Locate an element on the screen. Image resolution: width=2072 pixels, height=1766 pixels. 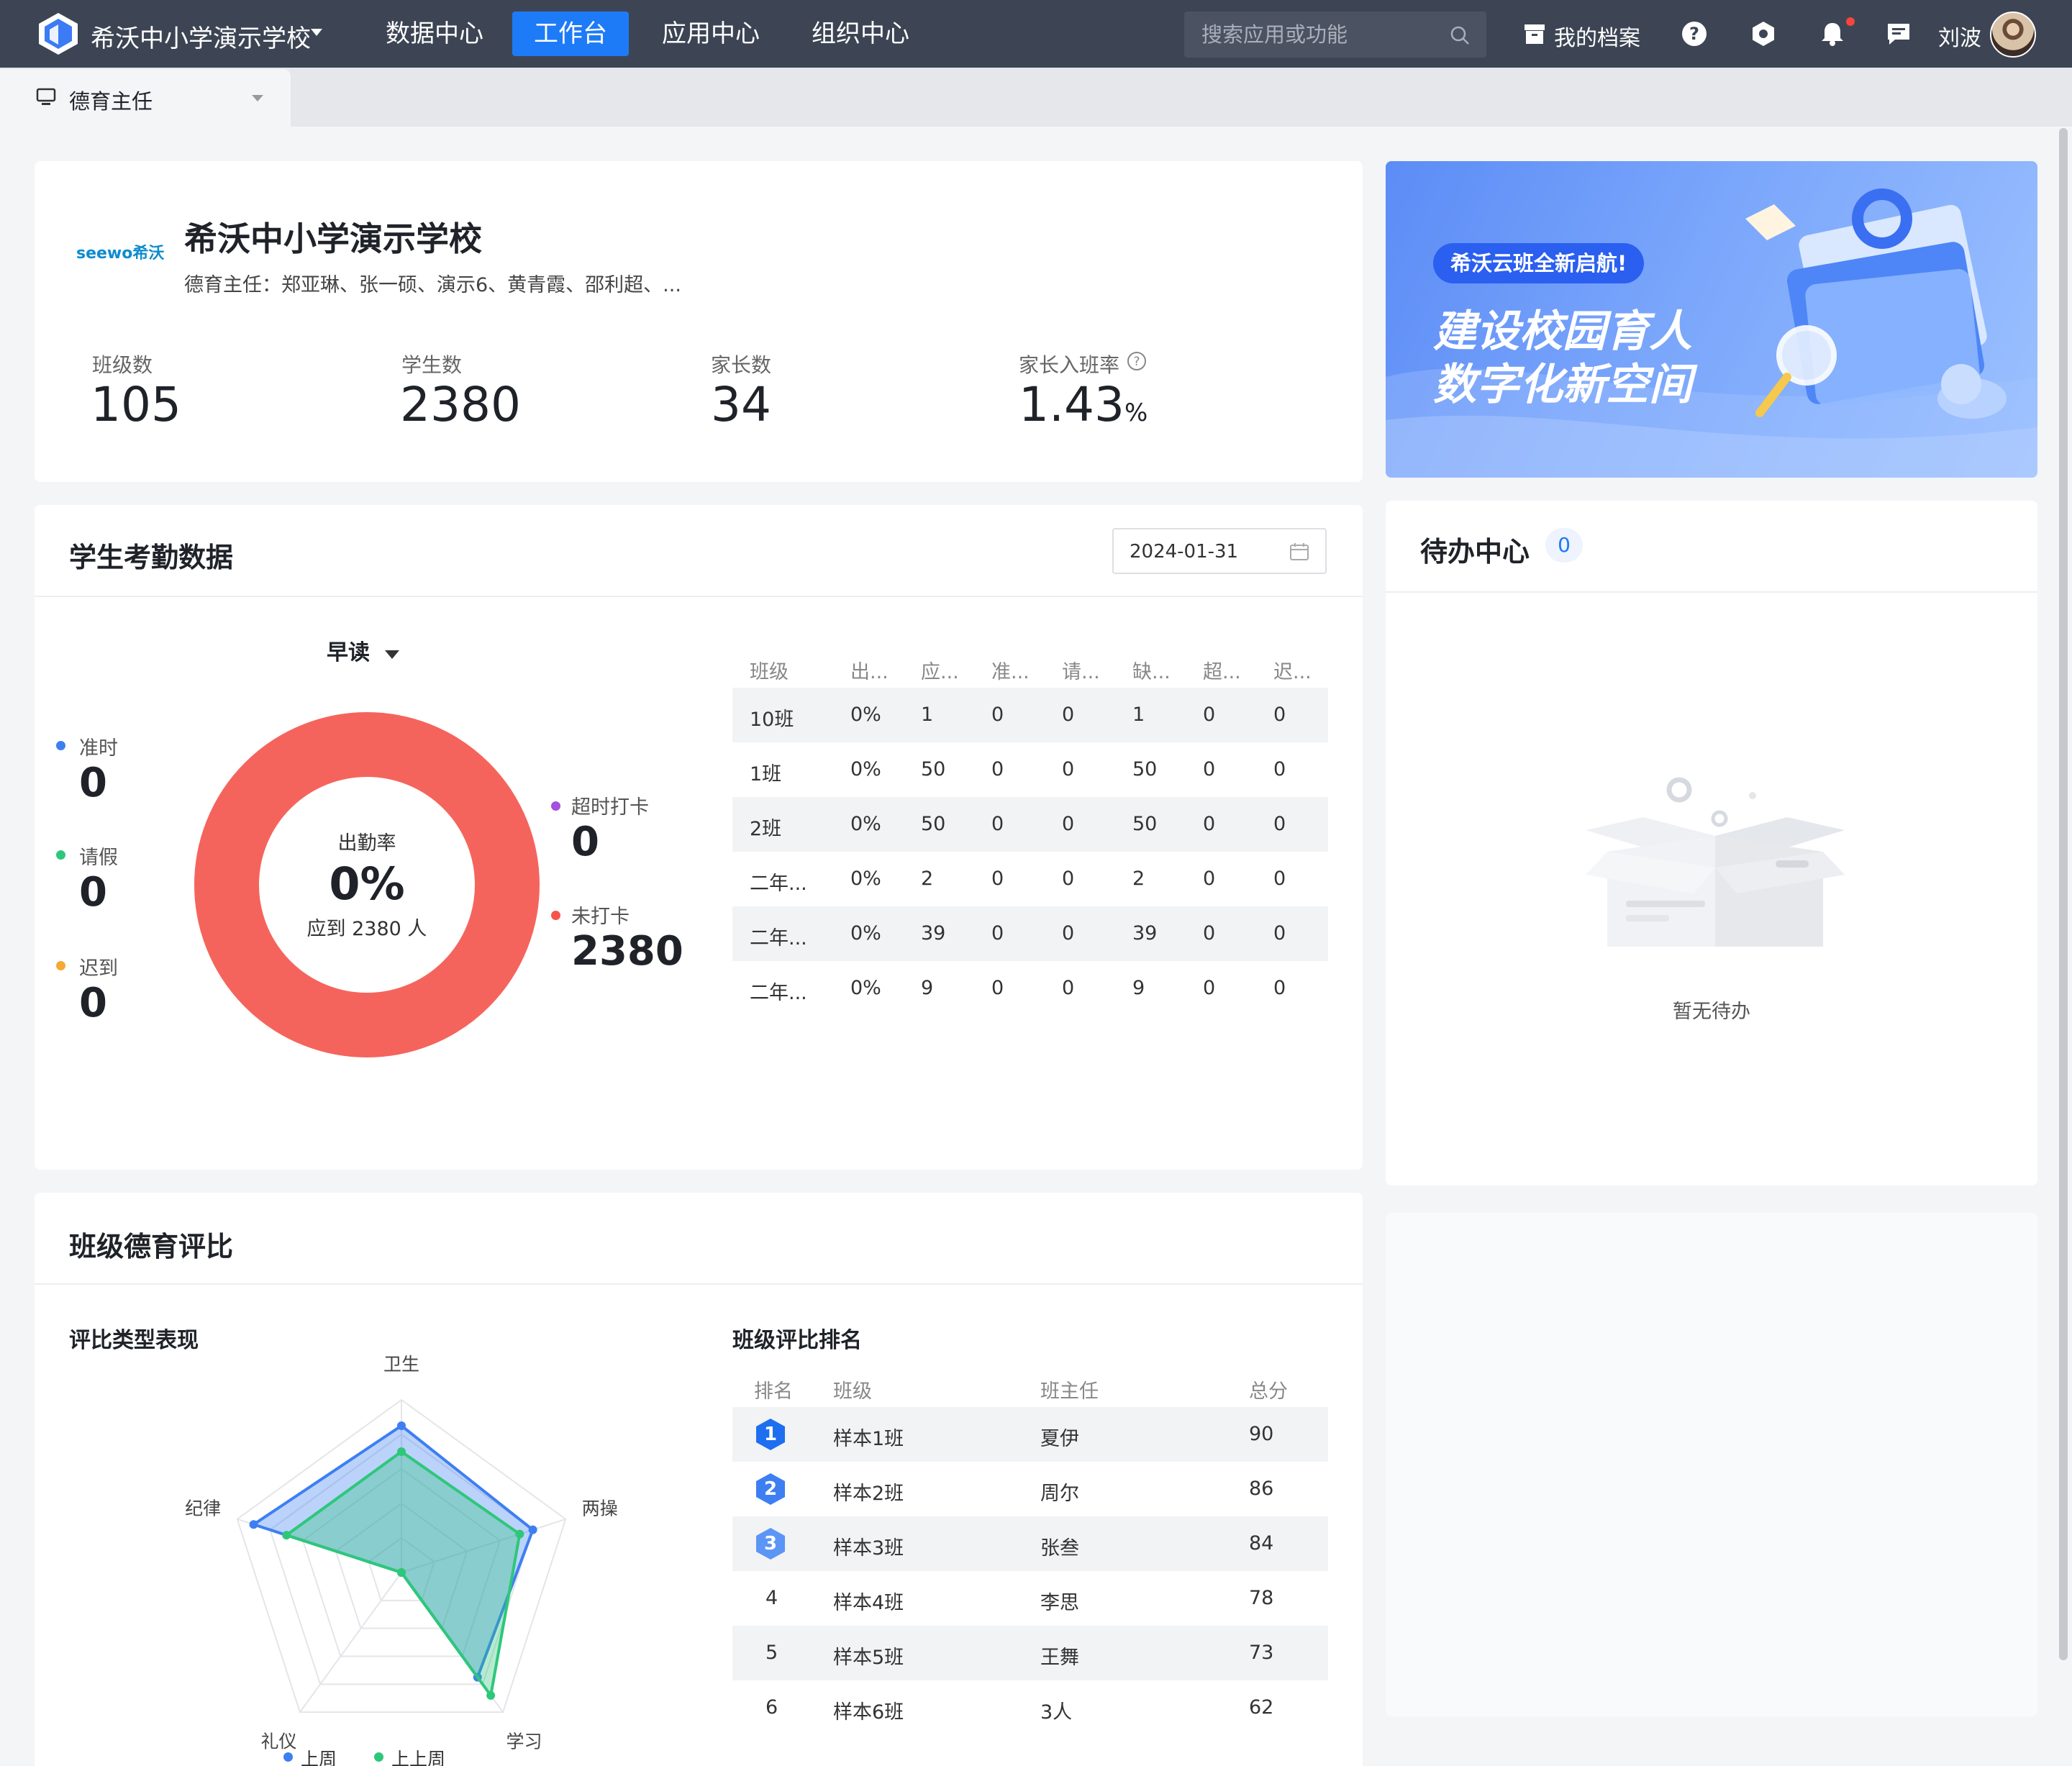
legend-value-absent: 2380 is located at coordinates (627, 951).